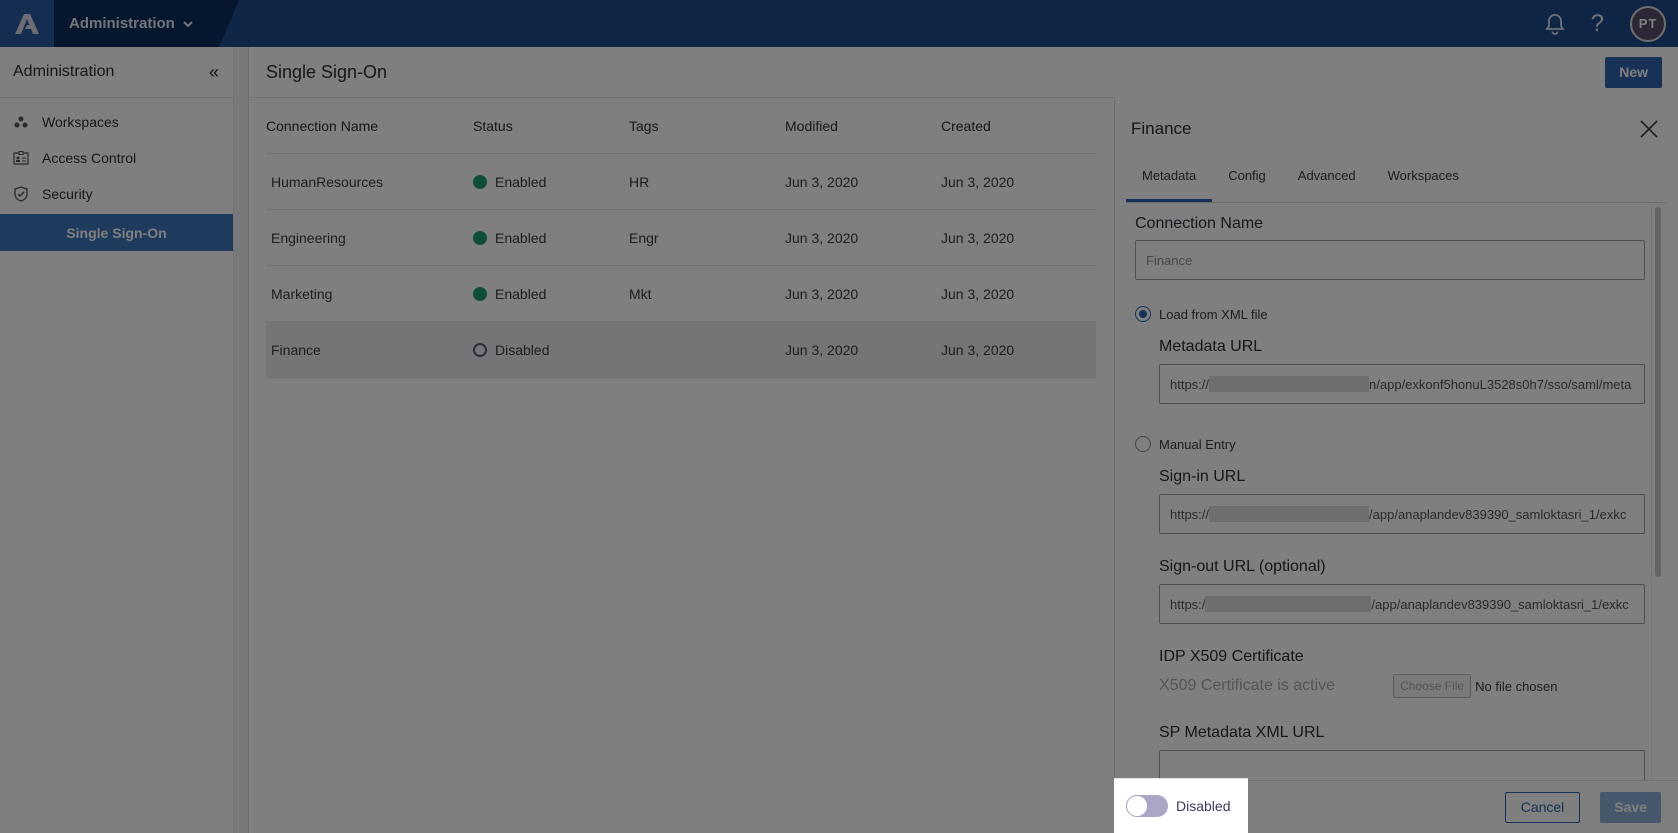 Image resolution: width=1678 pixels, height=833 pixels. What do you see at coordinates (1402, 765) in the screenshot?
I see `sp-metadata-input` at bounding box center [1402, 765].